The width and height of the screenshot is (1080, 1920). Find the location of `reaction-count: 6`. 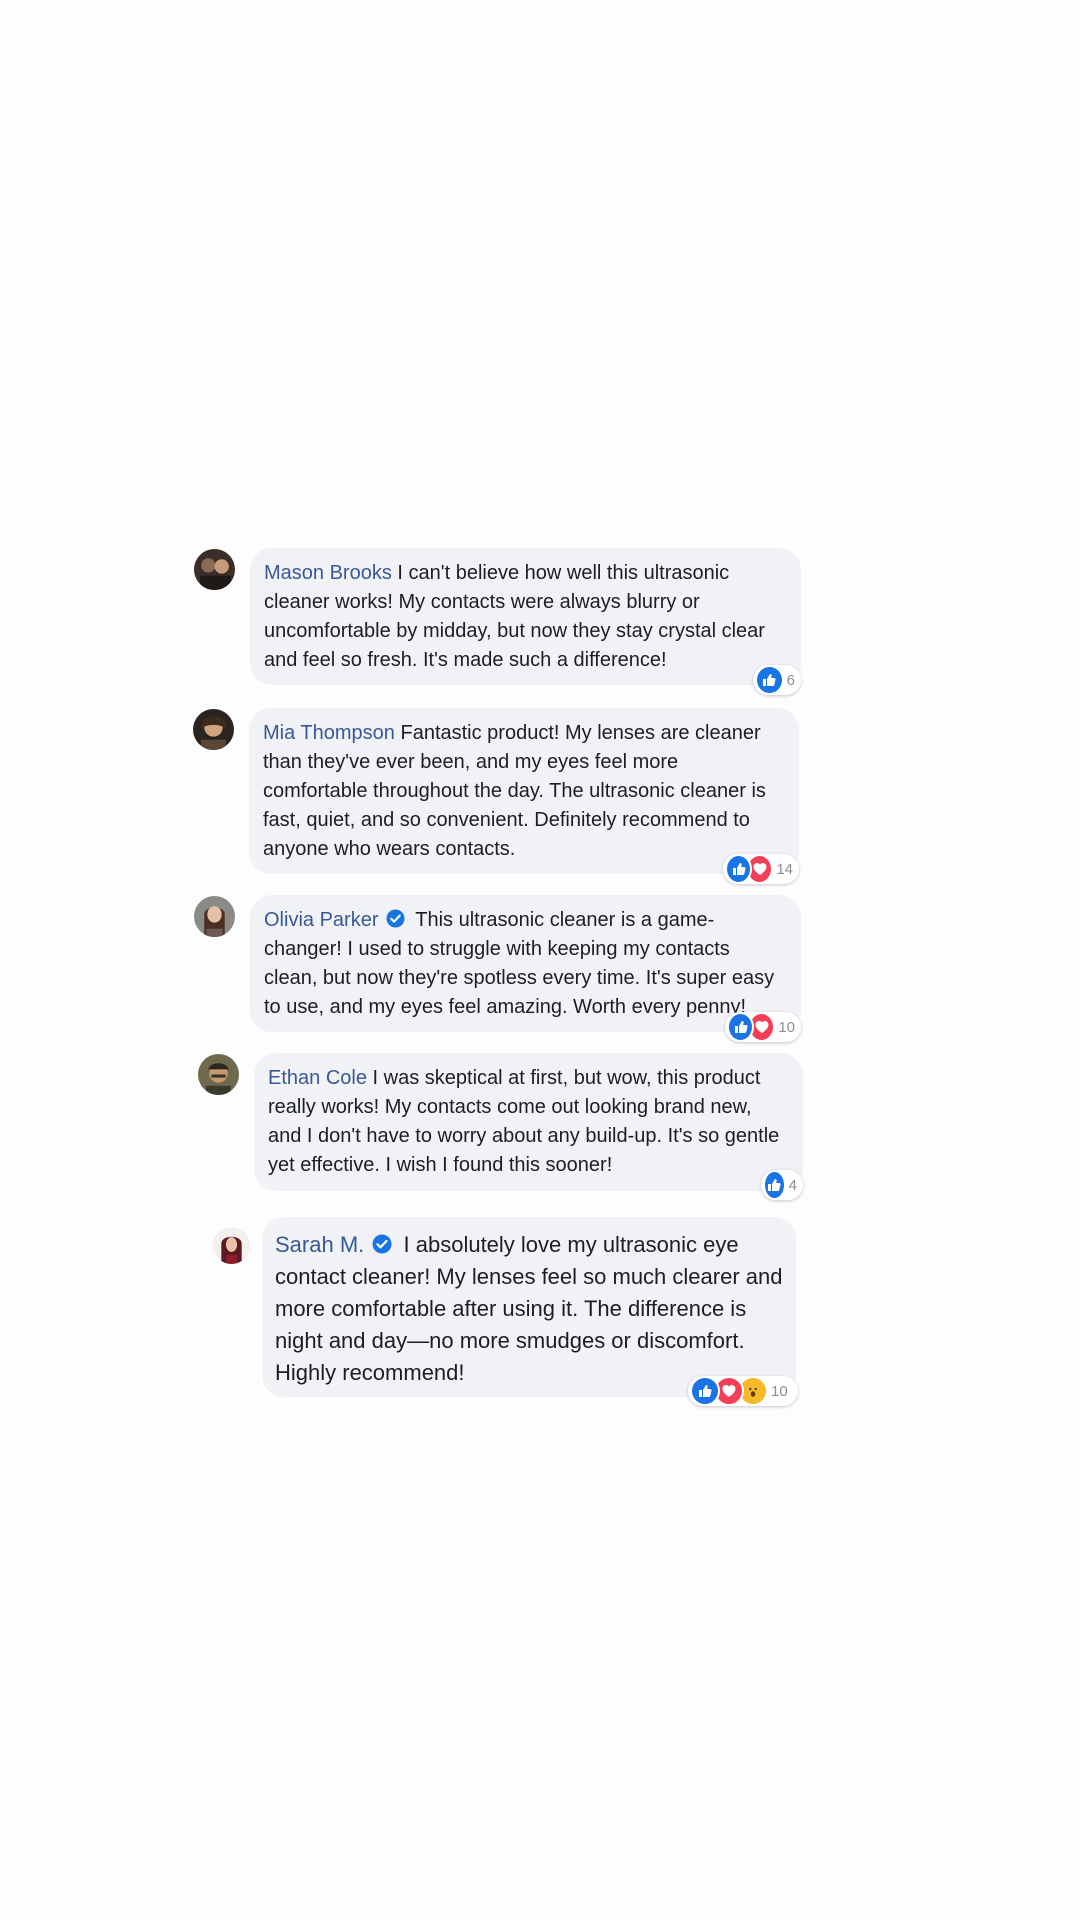

reaction-count: 6 is located at coordinates (790, 680).